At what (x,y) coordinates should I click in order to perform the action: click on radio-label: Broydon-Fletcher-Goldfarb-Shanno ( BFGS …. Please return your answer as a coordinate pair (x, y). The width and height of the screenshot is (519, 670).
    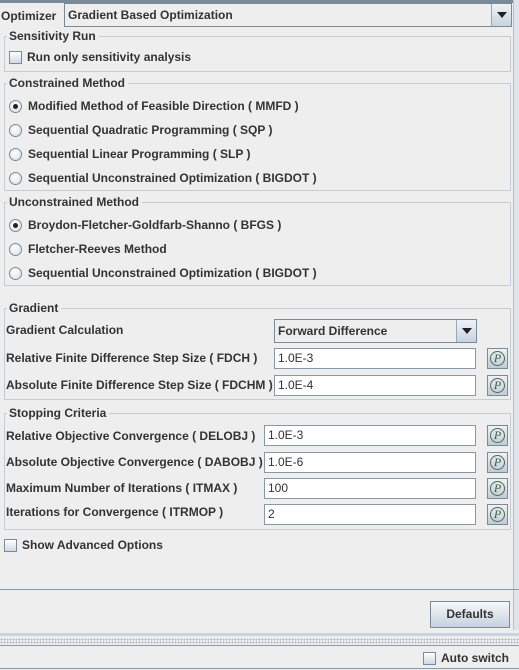
    Looking at the image, I should click on (155, 225).